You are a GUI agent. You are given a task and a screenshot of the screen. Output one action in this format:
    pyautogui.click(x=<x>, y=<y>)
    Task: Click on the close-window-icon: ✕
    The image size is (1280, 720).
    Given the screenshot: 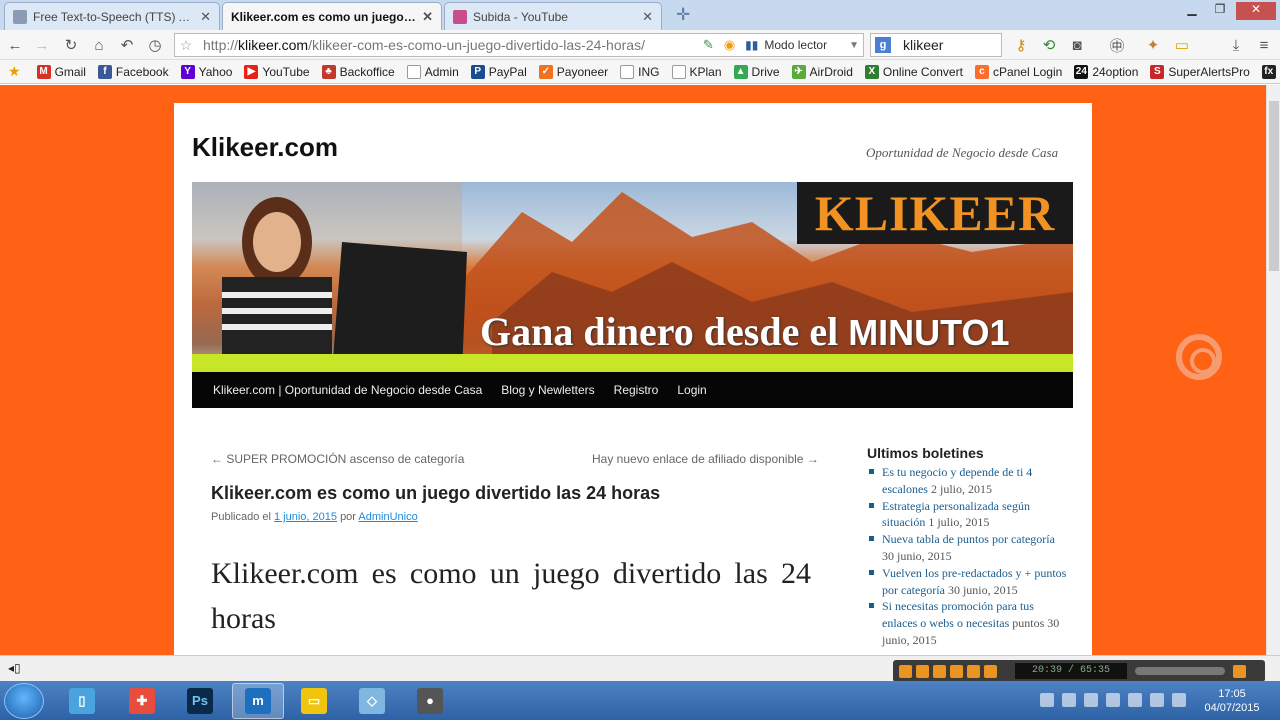 What is the action you would take?
    pyautogui.click(x=1256, y=11)
    